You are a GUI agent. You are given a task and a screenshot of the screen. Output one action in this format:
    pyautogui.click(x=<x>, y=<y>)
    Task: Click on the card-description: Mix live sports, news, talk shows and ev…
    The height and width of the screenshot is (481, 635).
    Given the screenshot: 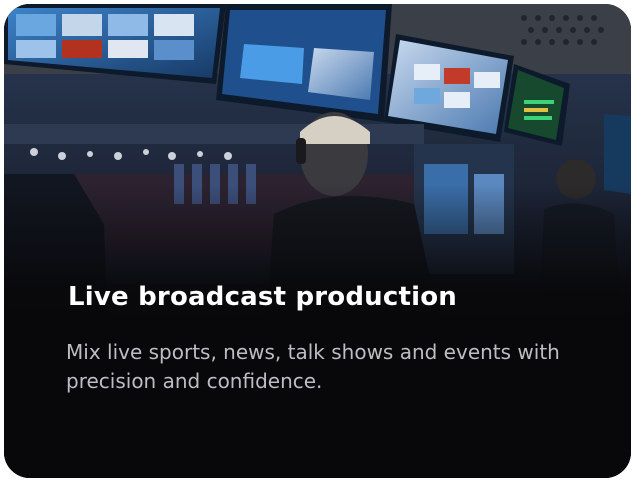 What is the action you would take?
    pyautogui.click(x=313, y=366)
    